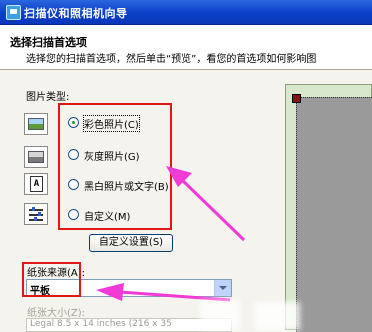 Image resolution: width=372 pixels, height=332 pixels. Describe the element at coordinates (206, 204) in the screenshot. I see `arrow-to-picture-type` at that location.